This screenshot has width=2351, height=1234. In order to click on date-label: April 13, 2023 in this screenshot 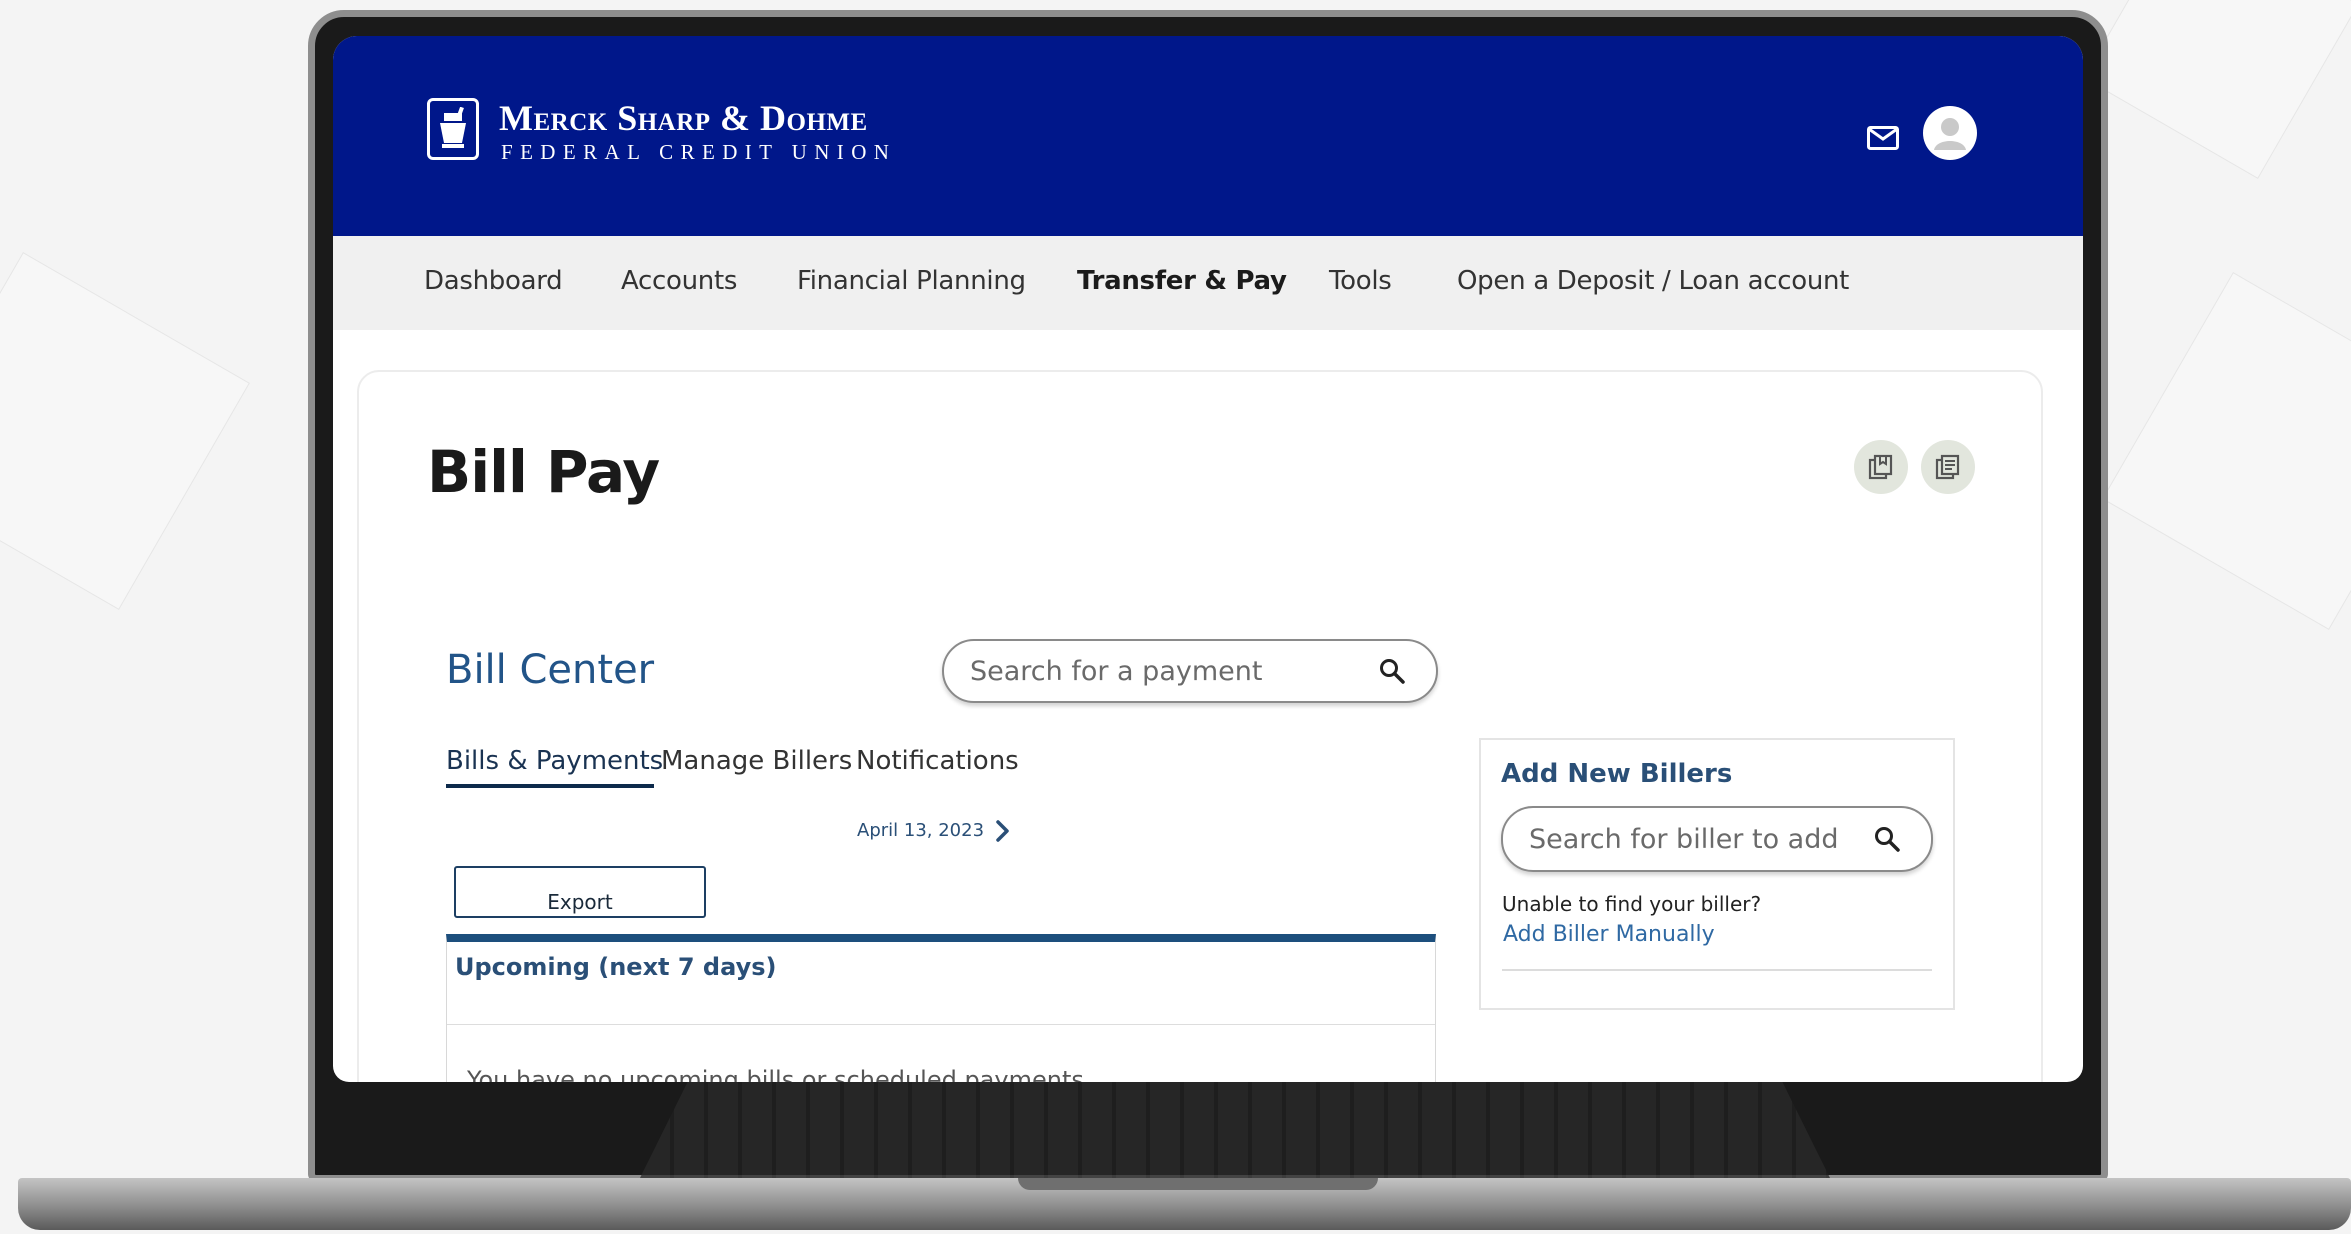, I will do `click(921, 830)`.